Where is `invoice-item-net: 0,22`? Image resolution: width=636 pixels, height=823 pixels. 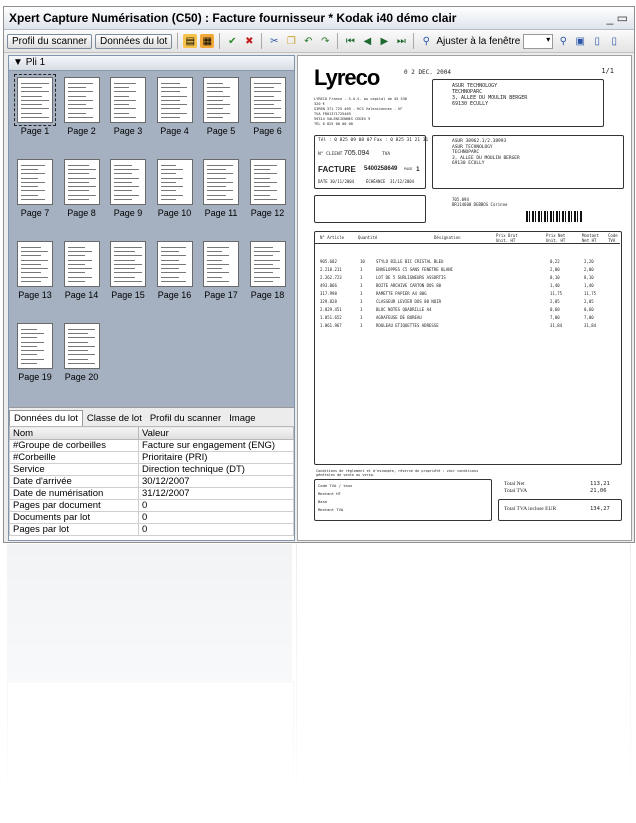
invoice-item-net: 0,22 is located at coordinates (555, 261).